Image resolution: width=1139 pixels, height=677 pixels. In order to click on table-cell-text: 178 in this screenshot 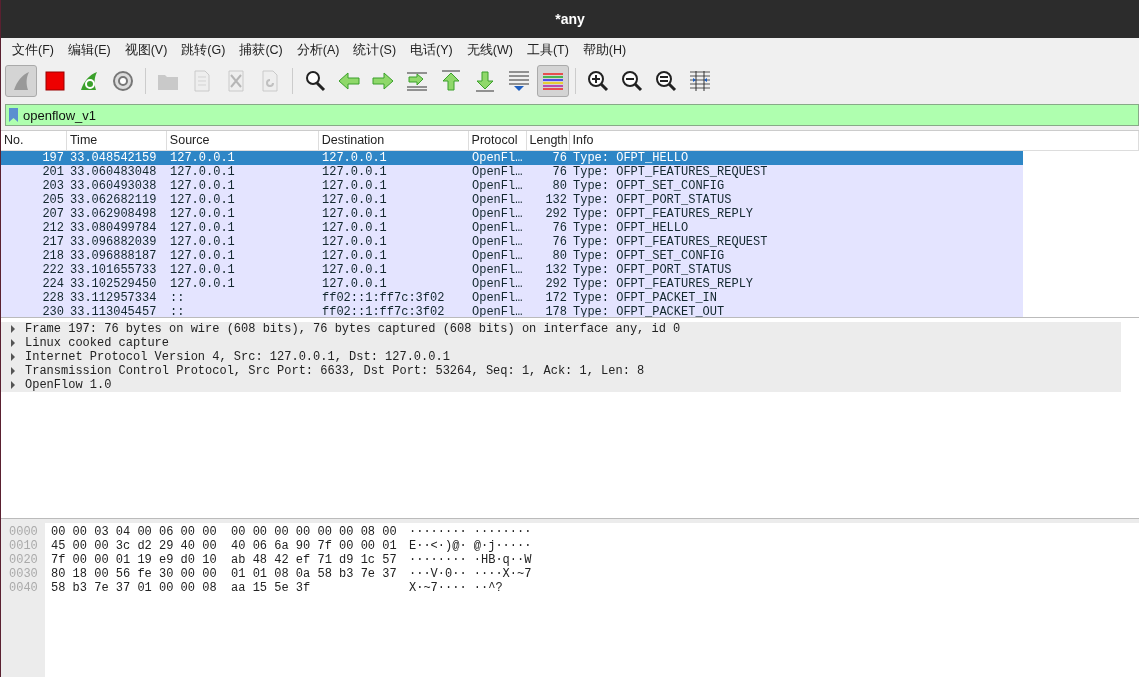, I will do `click(556, 311)`.